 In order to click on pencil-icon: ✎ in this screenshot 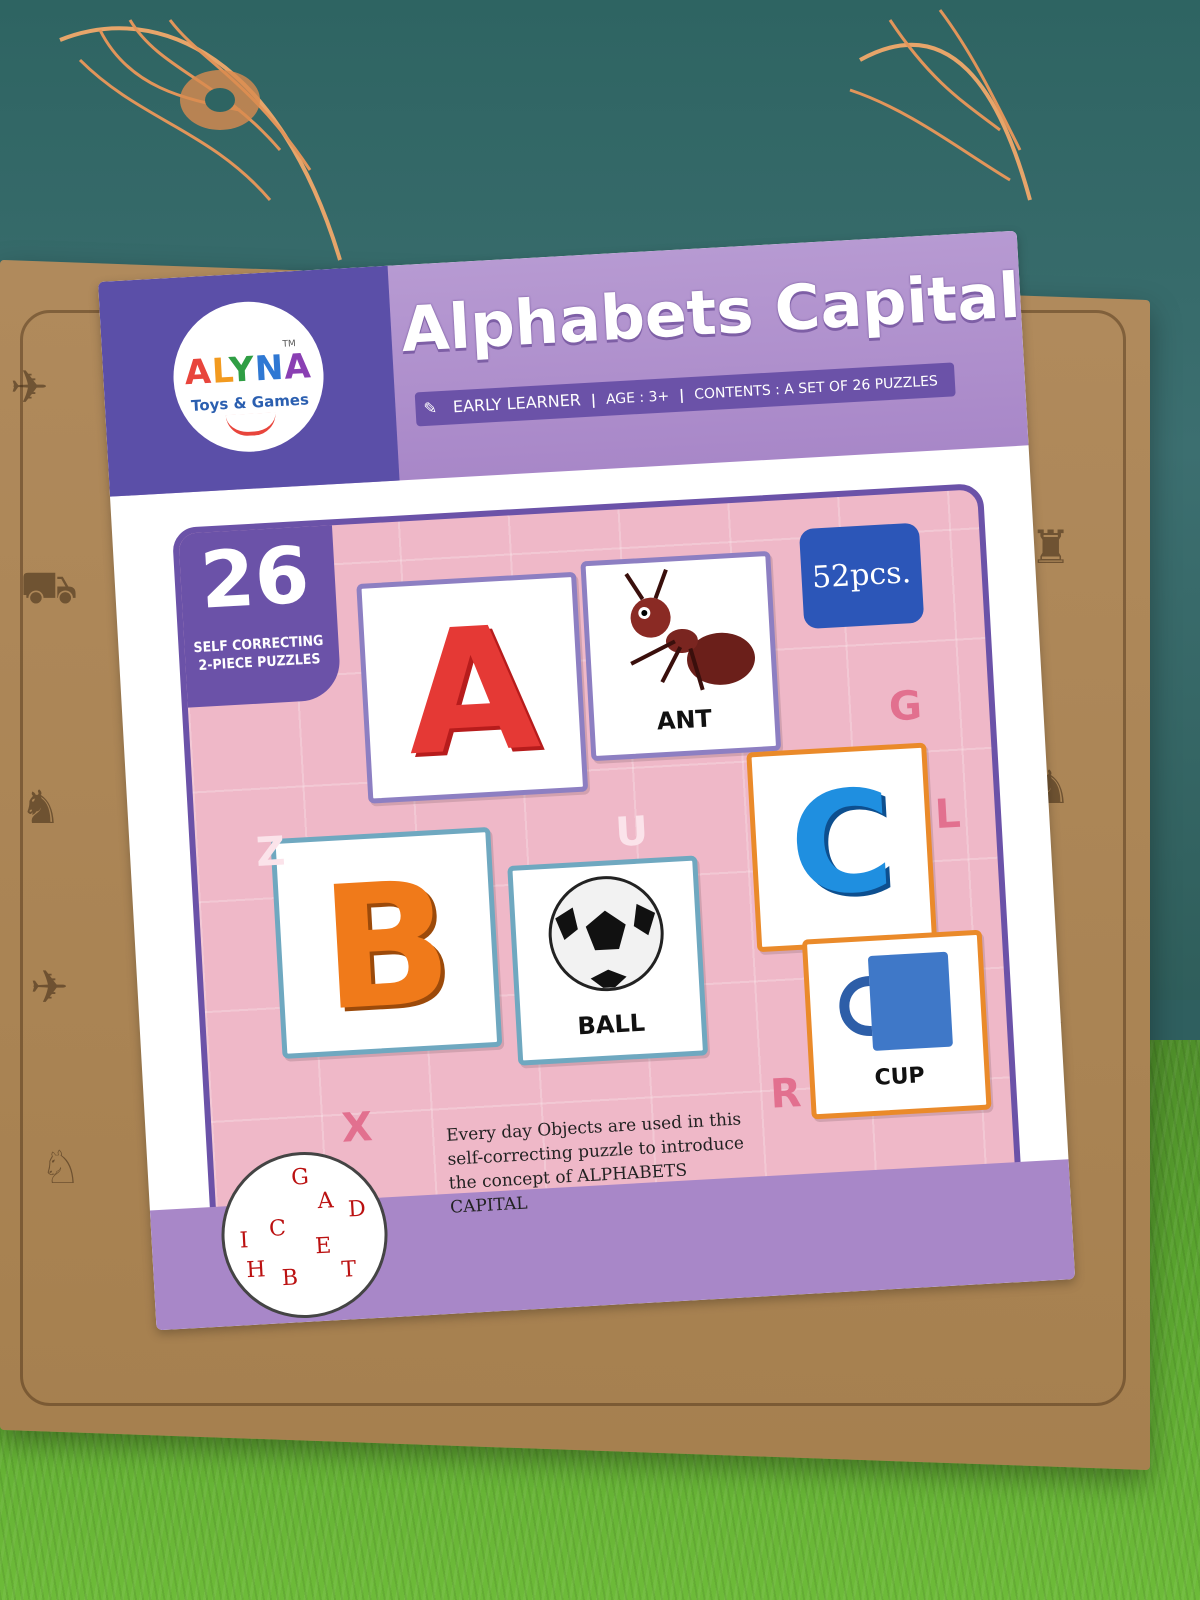, I will do `click(430, 408)`.